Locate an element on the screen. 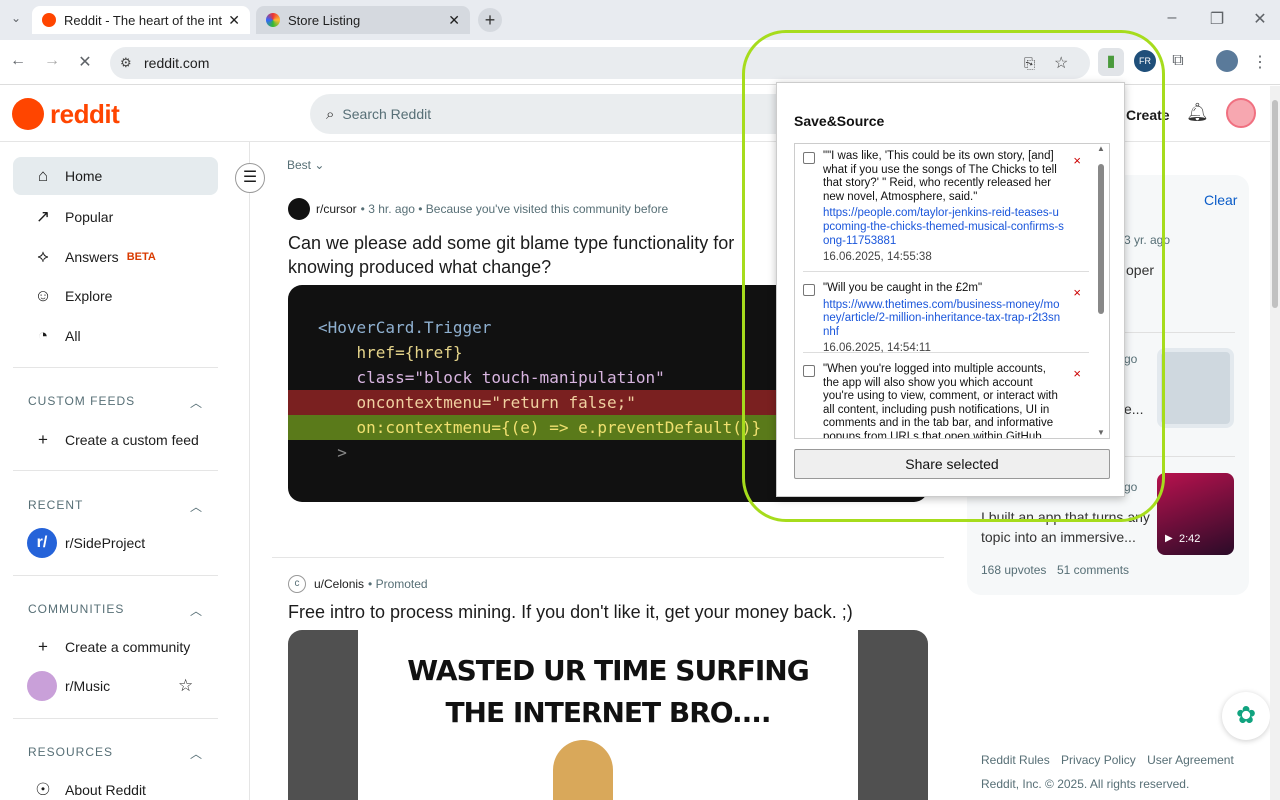 Image resolution: width=1280 pixels, height=800 pixels. timestamp-fragment: go is located at coordinates (1131, 359).